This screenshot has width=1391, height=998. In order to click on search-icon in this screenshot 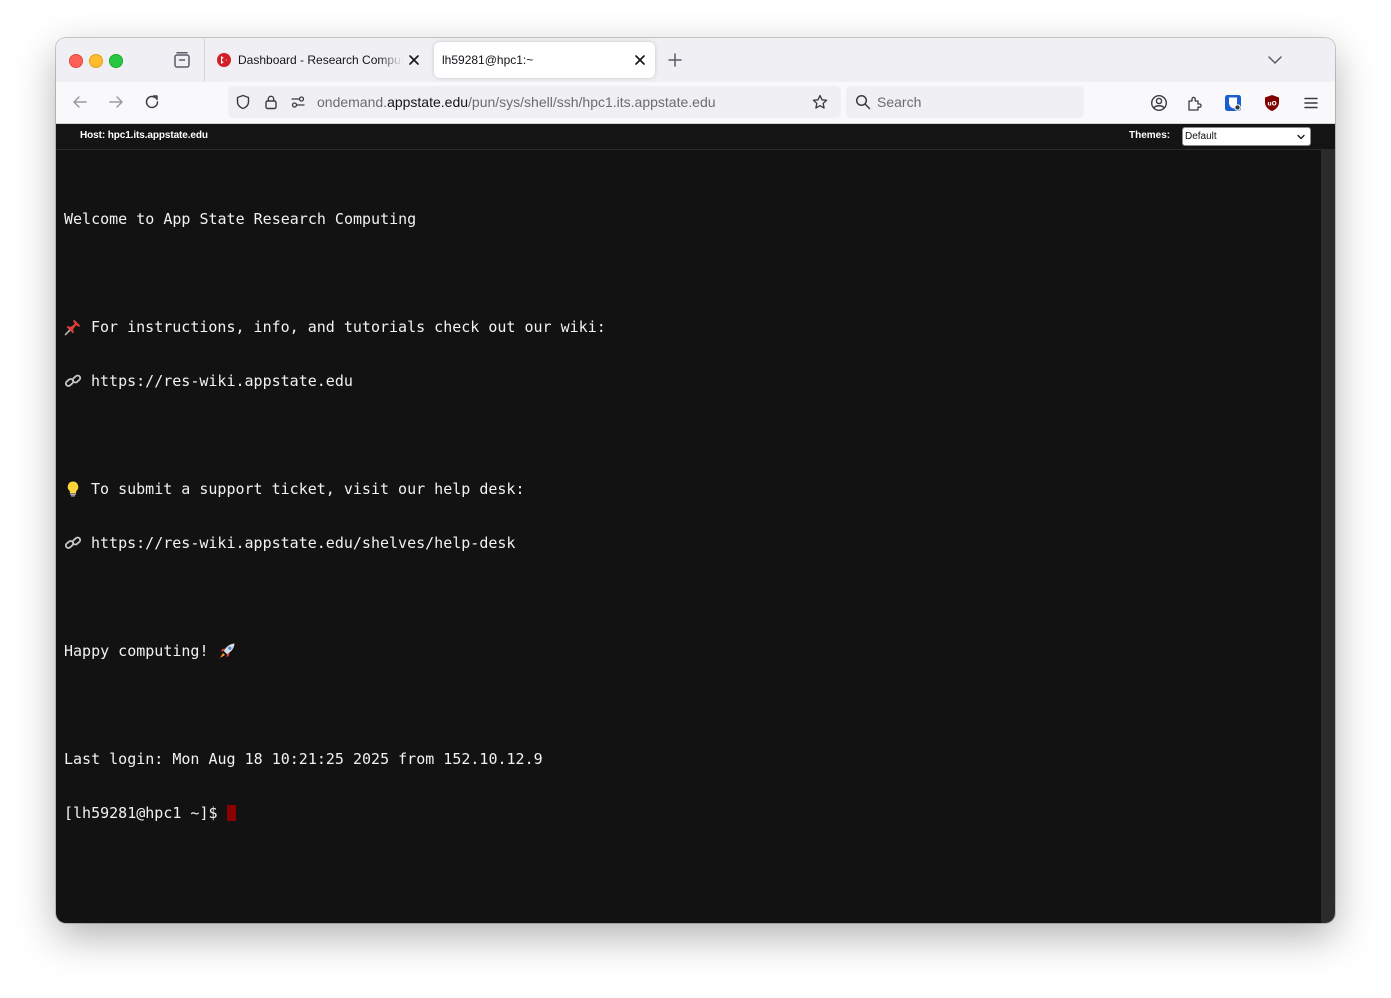, I will do `click(863, 102)`.